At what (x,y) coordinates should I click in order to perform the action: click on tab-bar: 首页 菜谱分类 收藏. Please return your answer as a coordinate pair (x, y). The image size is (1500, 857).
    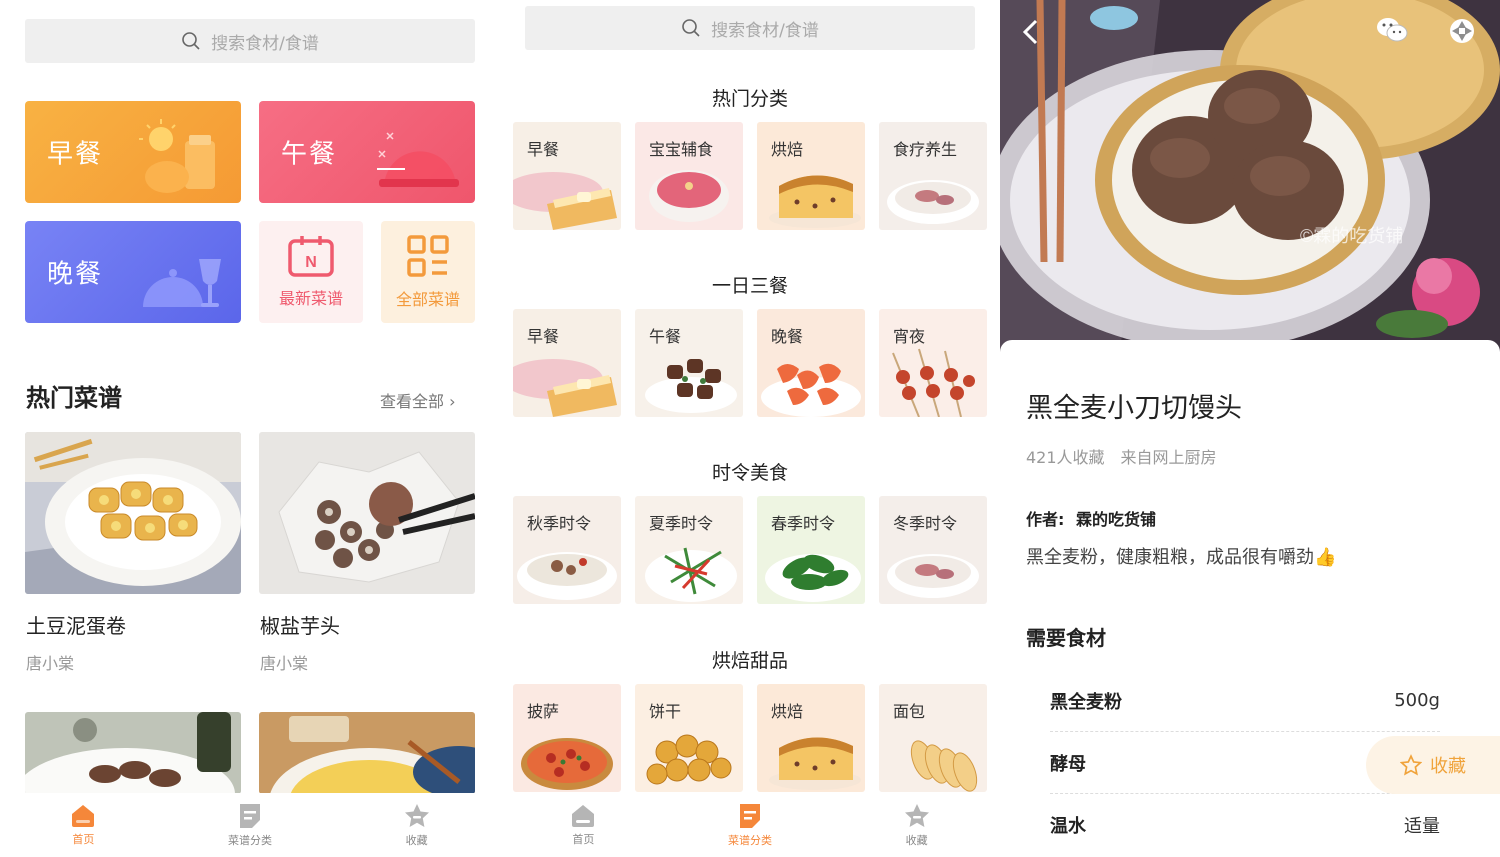
    Looking at the image, I should click on (750, 825).